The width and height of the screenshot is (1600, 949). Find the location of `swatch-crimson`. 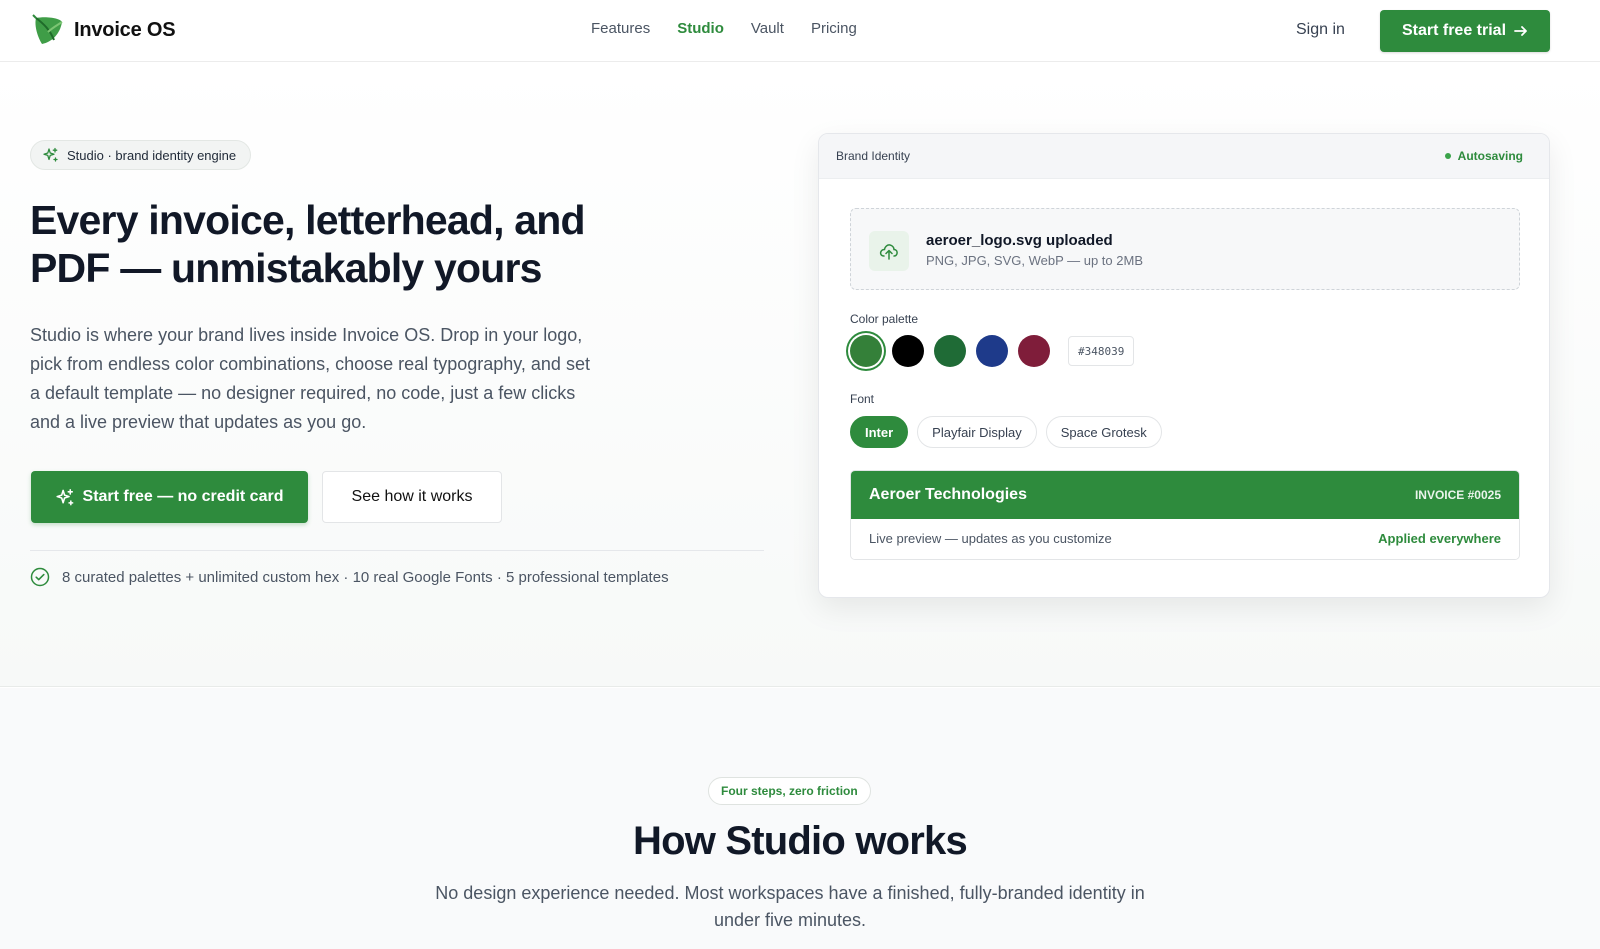

swatch-crimson is located at coordinates (1034, 351).